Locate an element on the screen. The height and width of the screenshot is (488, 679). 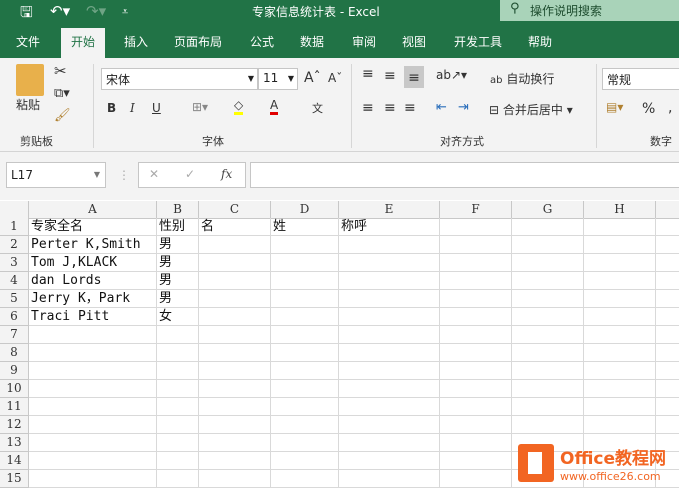
undo-icon: ↶▾ is located at coordinates (60, 11).